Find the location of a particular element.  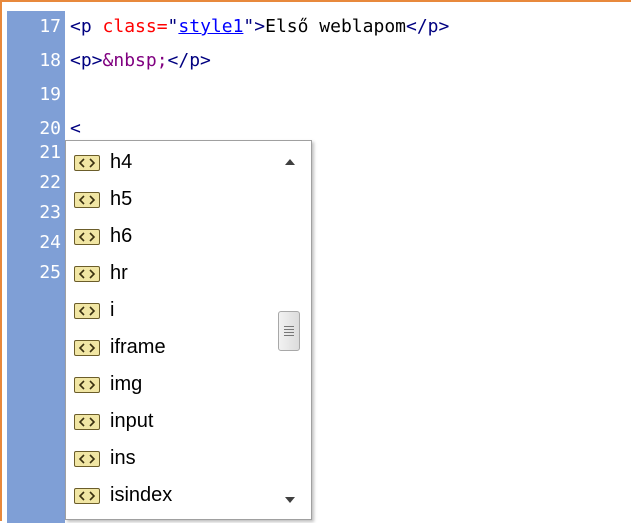

autocomplete-item-label: h4 is located at coordinates (121, 162).